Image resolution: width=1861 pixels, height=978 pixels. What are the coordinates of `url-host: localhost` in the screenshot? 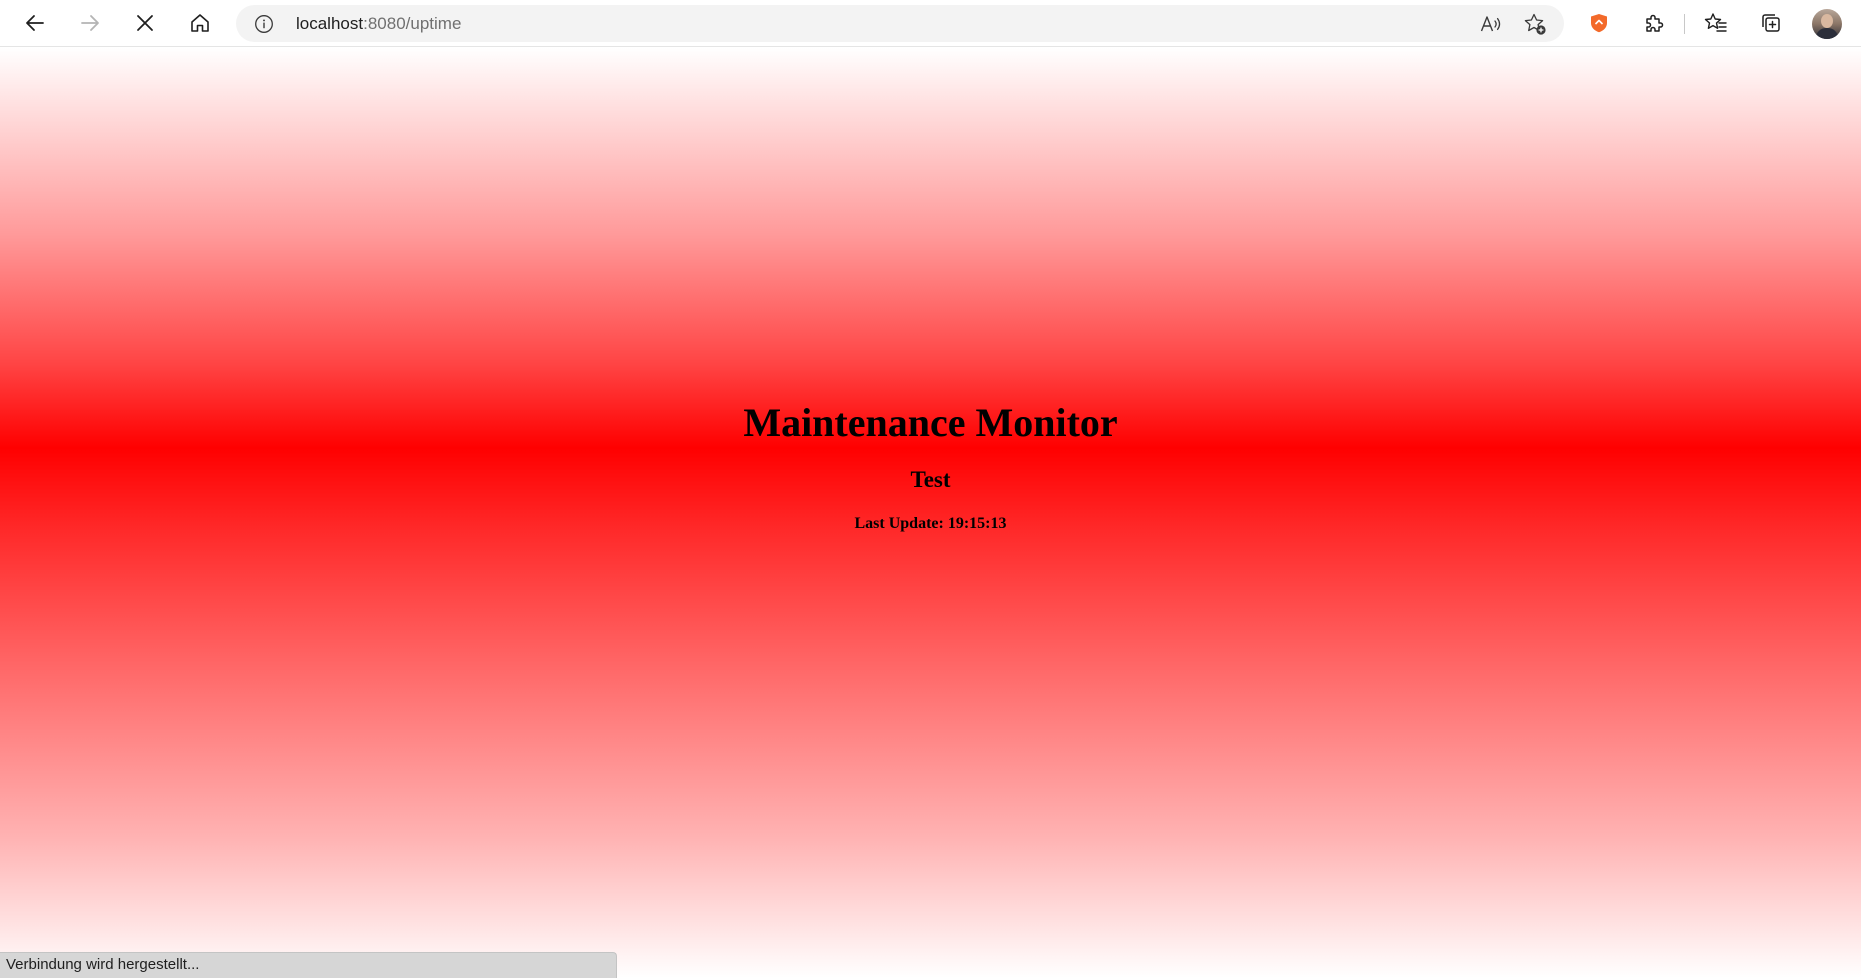 It's located at (330, 23).